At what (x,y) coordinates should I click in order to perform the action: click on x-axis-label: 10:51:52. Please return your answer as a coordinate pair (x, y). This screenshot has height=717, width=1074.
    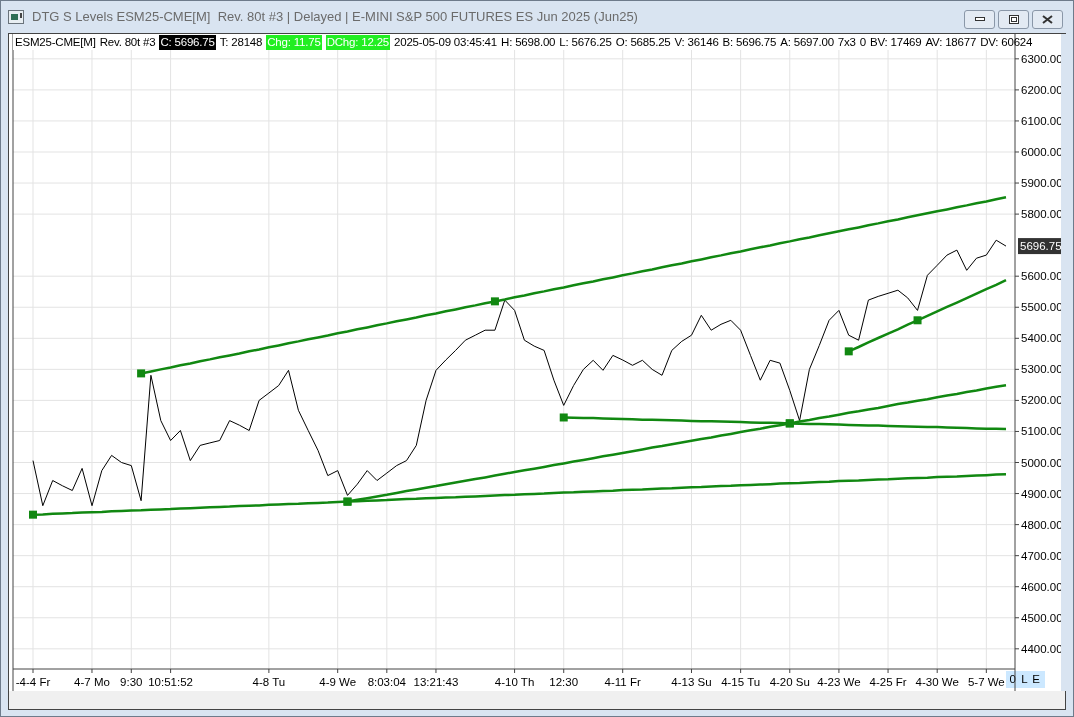
    Looking at the image, I should click on (170, 682).